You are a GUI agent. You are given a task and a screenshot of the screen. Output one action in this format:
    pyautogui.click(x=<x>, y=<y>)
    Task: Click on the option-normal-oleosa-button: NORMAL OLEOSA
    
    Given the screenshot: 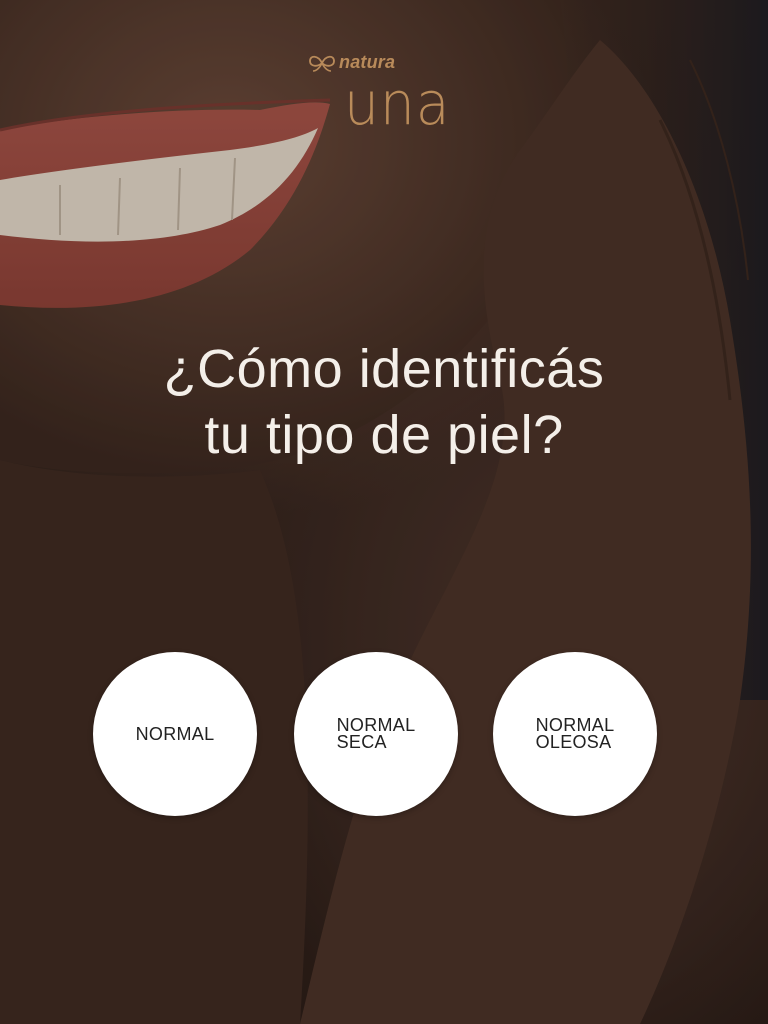 What is the action you would take?
    pyautogui.click(x=575, y=734)
    